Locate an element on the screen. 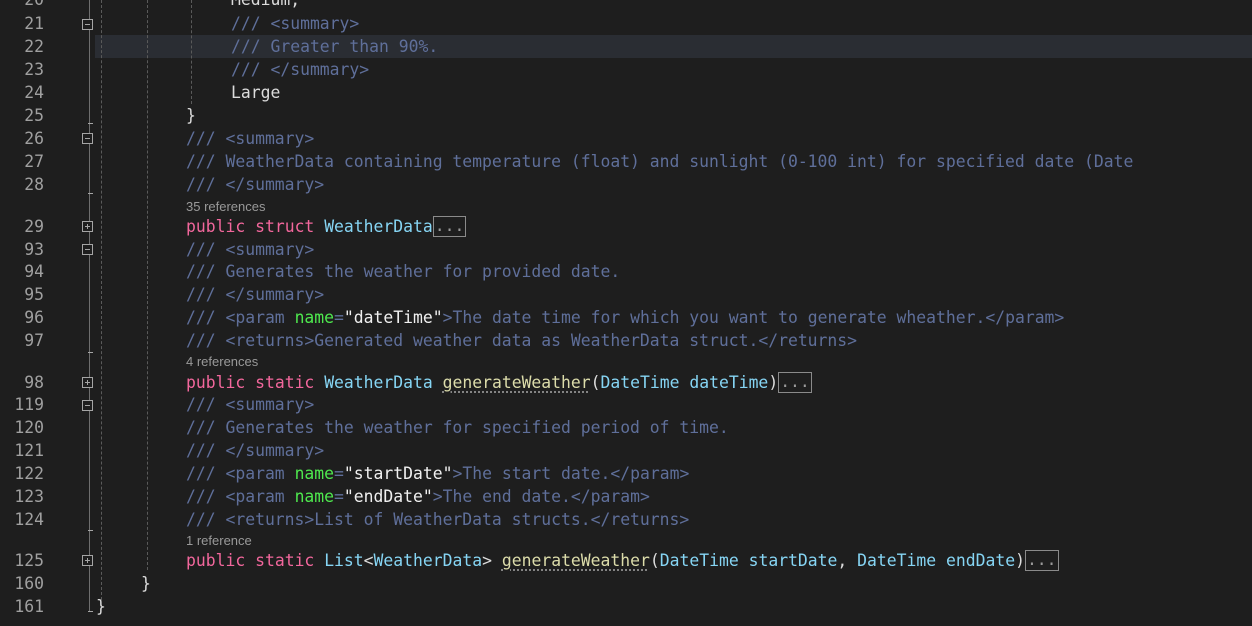 This screenshot has height=626, width=1252. xml-attribute-value: "dateTime" is located at coordinates (393, 317).